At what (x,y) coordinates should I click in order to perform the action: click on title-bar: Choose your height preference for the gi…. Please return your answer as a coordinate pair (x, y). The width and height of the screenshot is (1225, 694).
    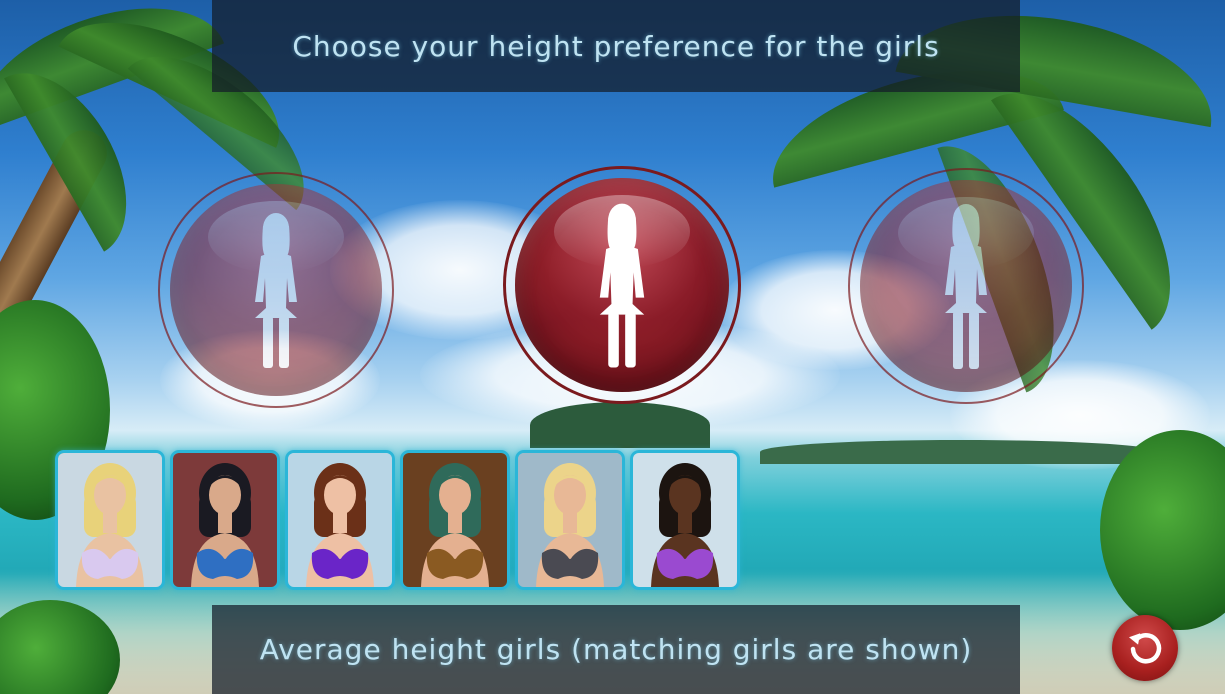
    Looking at the image, I should click on (616, 46).